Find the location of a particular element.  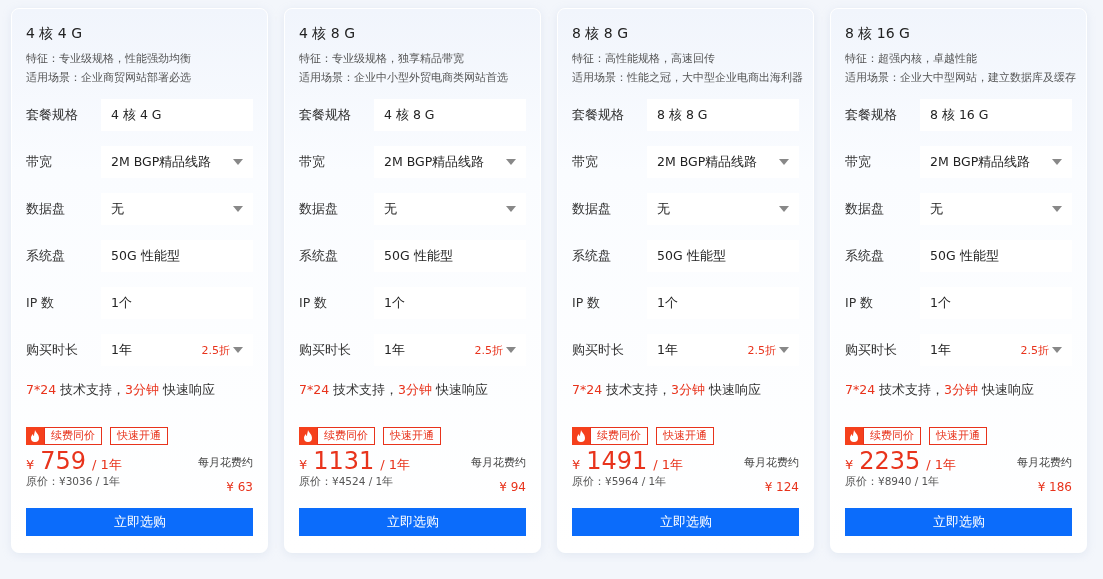

value-field: 4 核 4 G is located at coordinates (177, 115).